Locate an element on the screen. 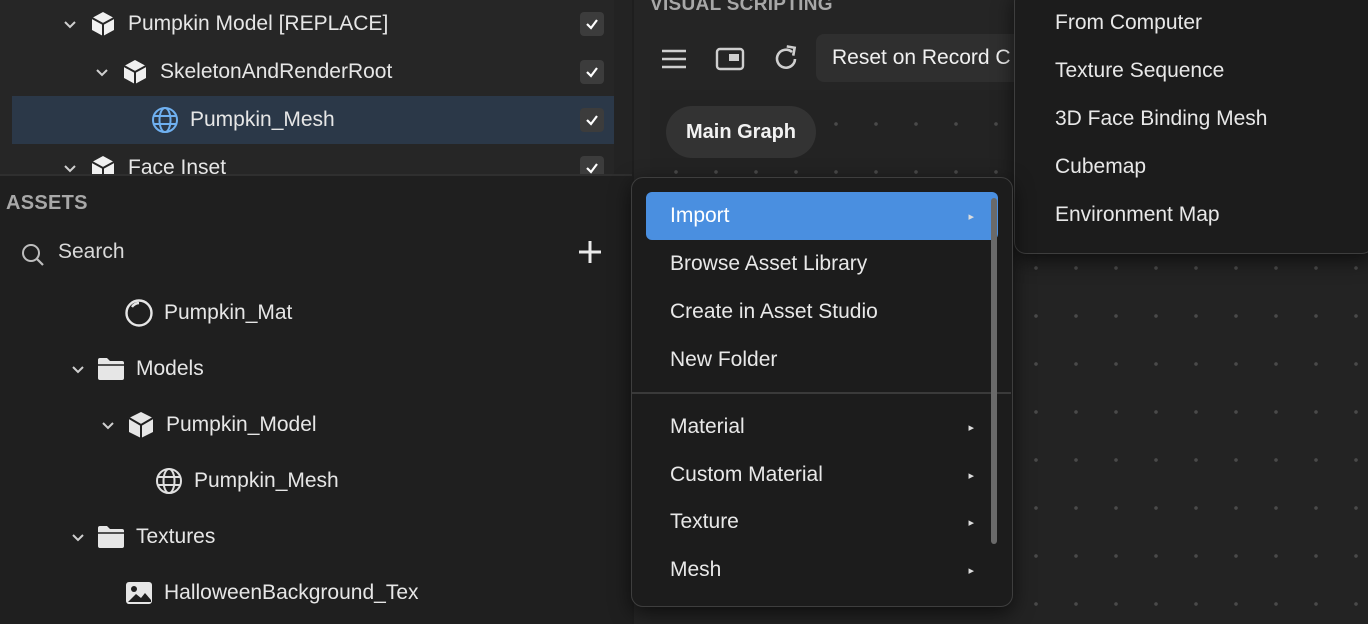 The image size is (1368, 624). menu-item-custom-material: Custom Material ▸ is located at coordinates (822, 475).